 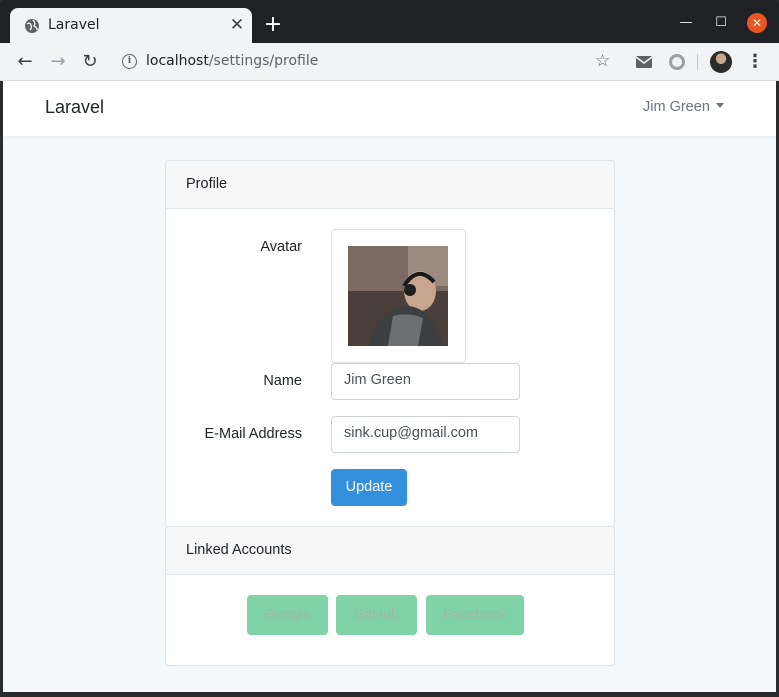 What do you see at coordinates (90, 62) in the screenshot?
I see `reload-icon: ↻` at bounding box center [90, 62].